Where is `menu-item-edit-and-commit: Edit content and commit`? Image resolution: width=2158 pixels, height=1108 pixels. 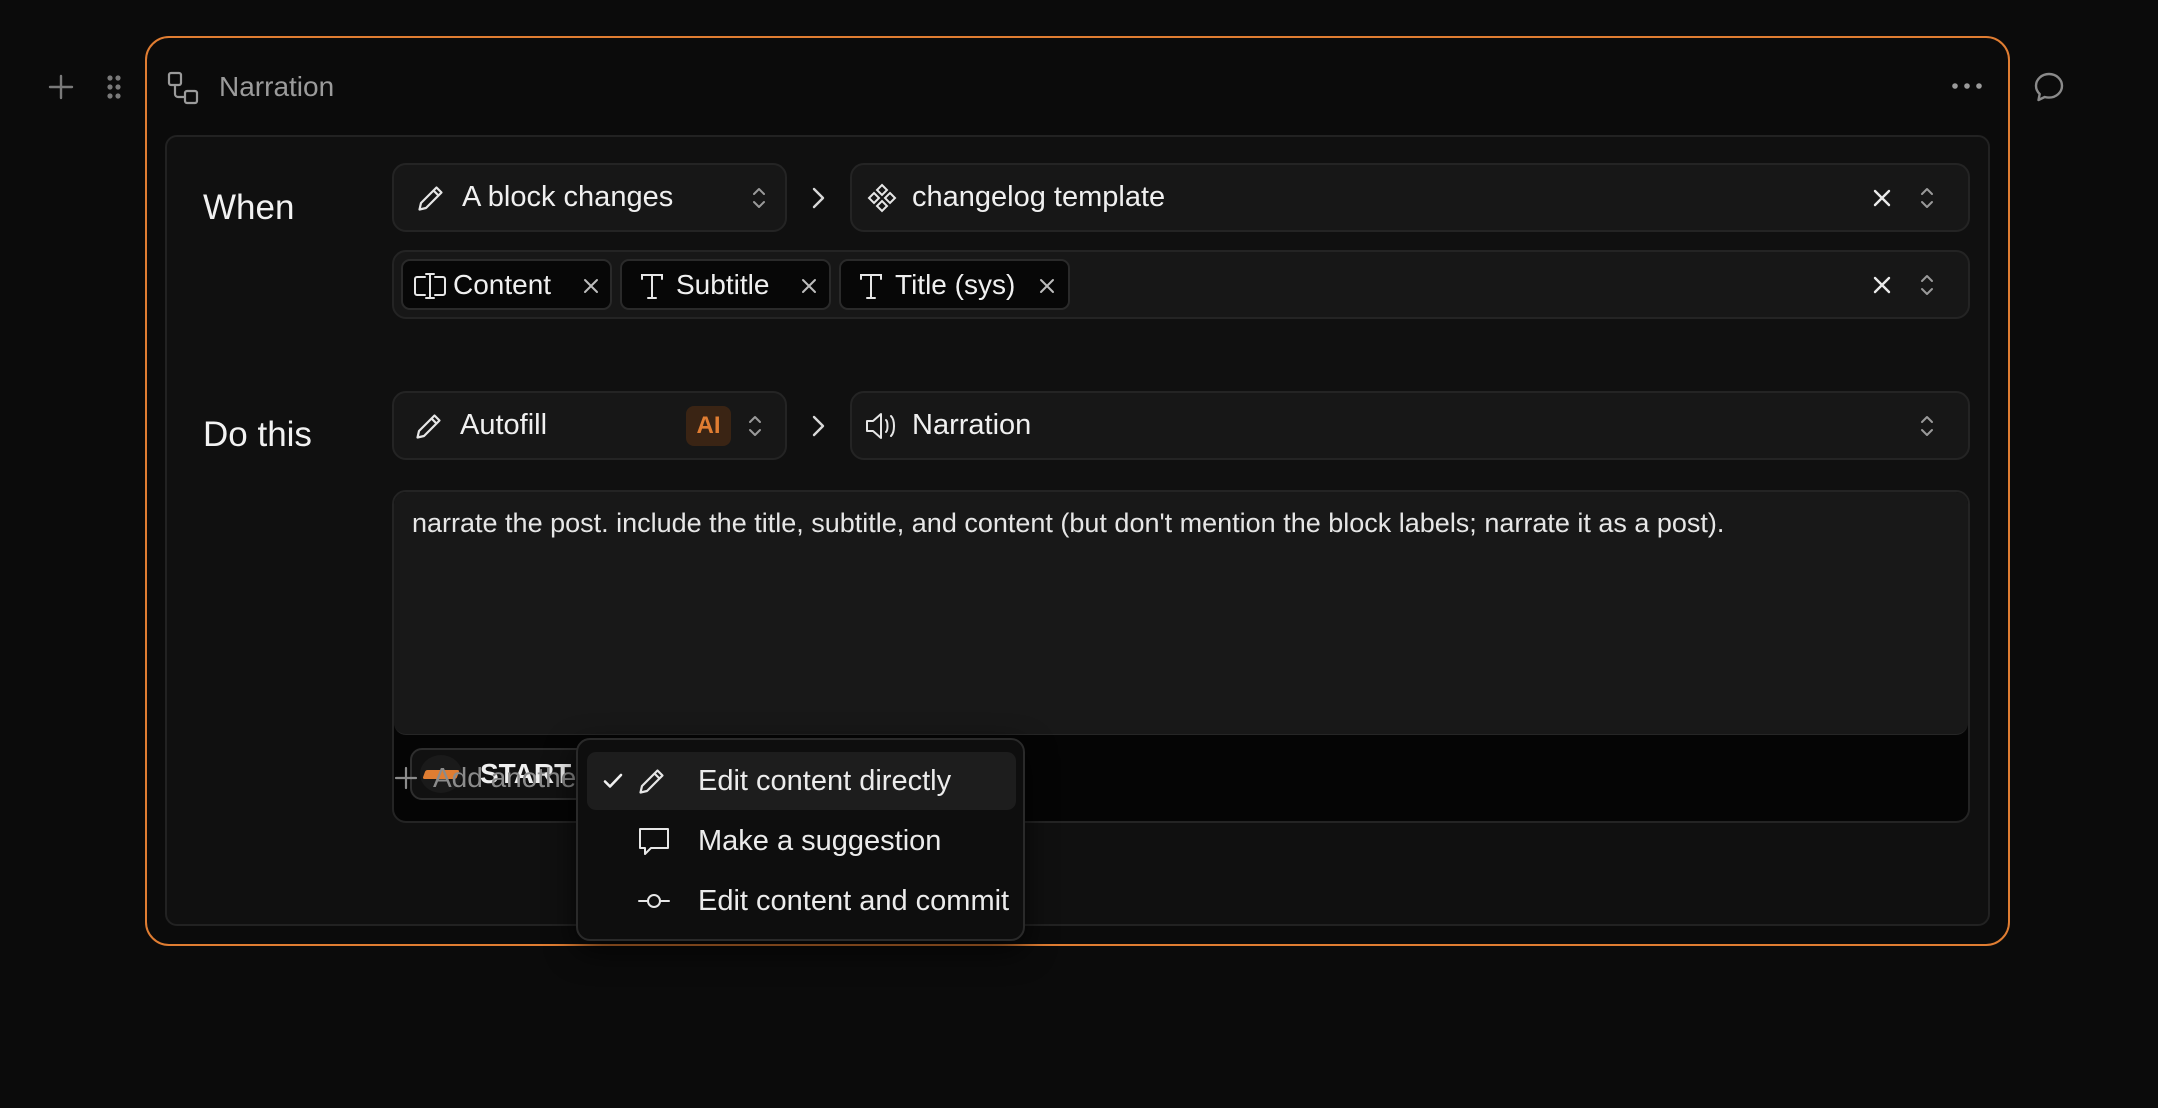
menu-item-edit-and-commit: Edit content and commit is located at coordinates (801, 901).